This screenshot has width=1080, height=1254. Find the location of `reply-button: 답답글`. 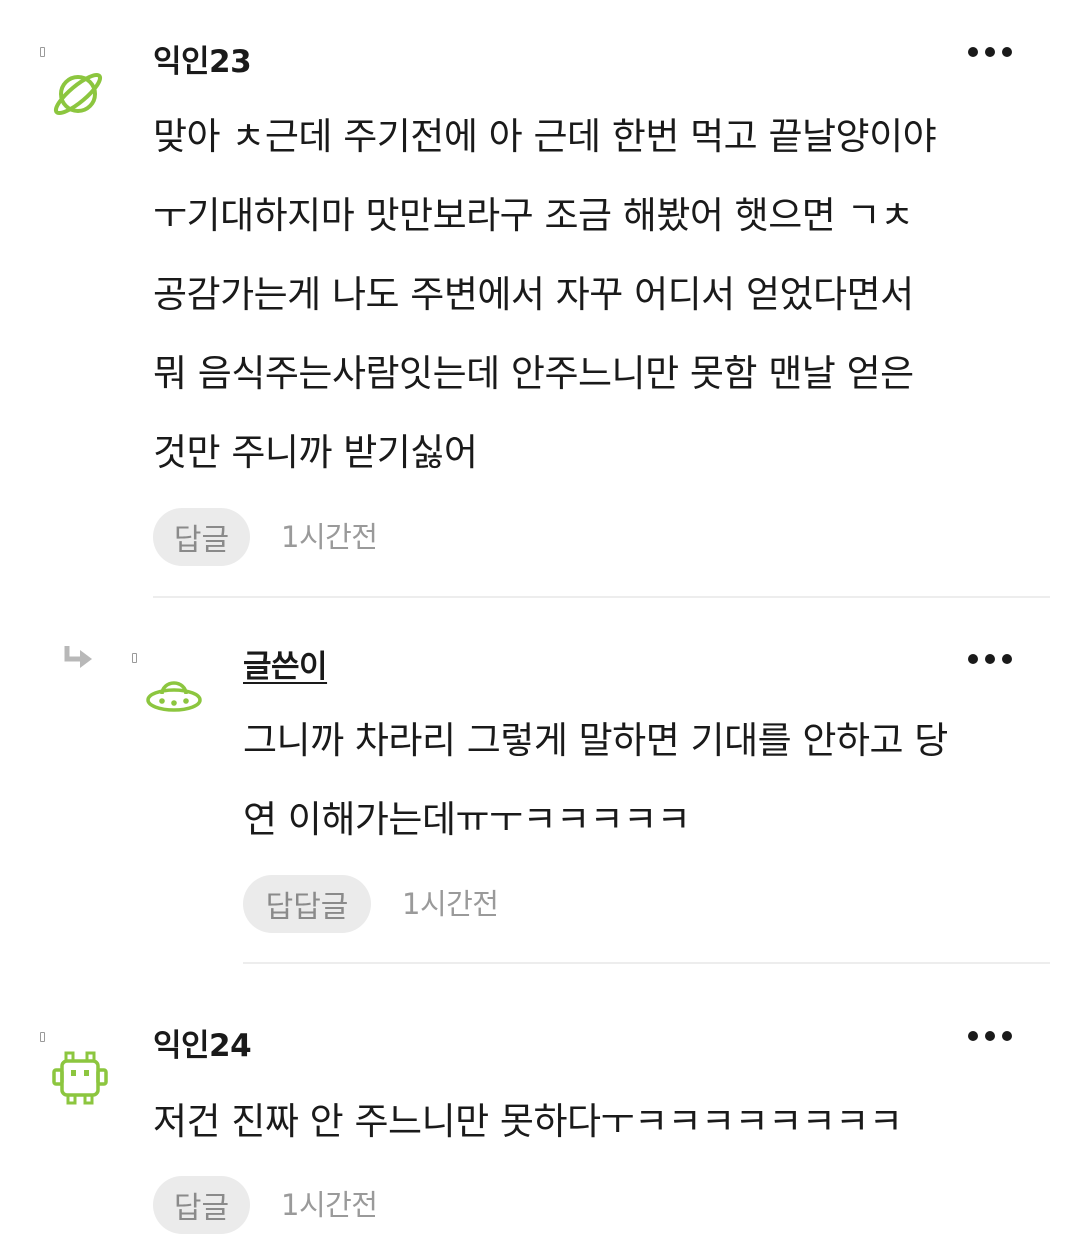

reply-button: 답답글 is located at coordinates (307, 904).